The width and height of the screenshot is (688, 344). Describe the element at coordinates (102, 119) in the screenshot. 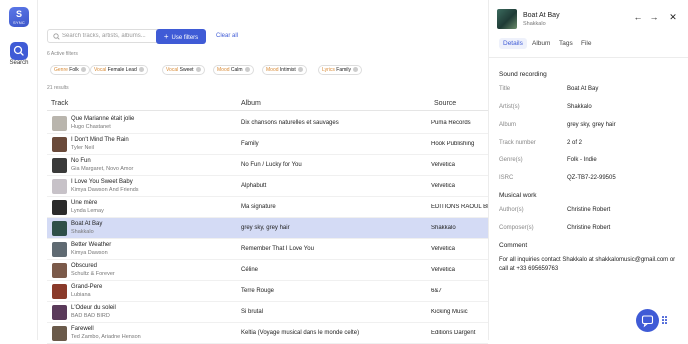

I see `track-title: Que Marianne était jolie` at that location.